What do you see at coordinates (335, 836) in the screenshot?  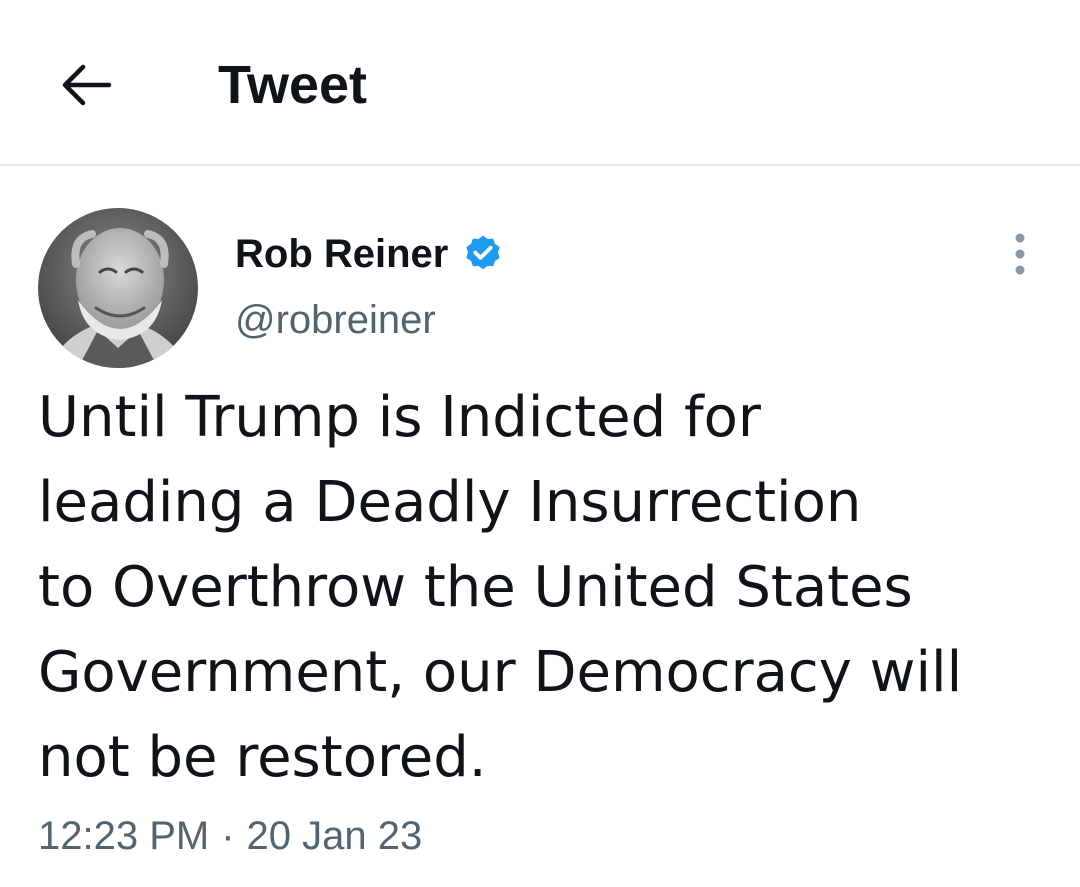 I see `tweet-date: 20 Jan 23` at bounding box center [335, 836].